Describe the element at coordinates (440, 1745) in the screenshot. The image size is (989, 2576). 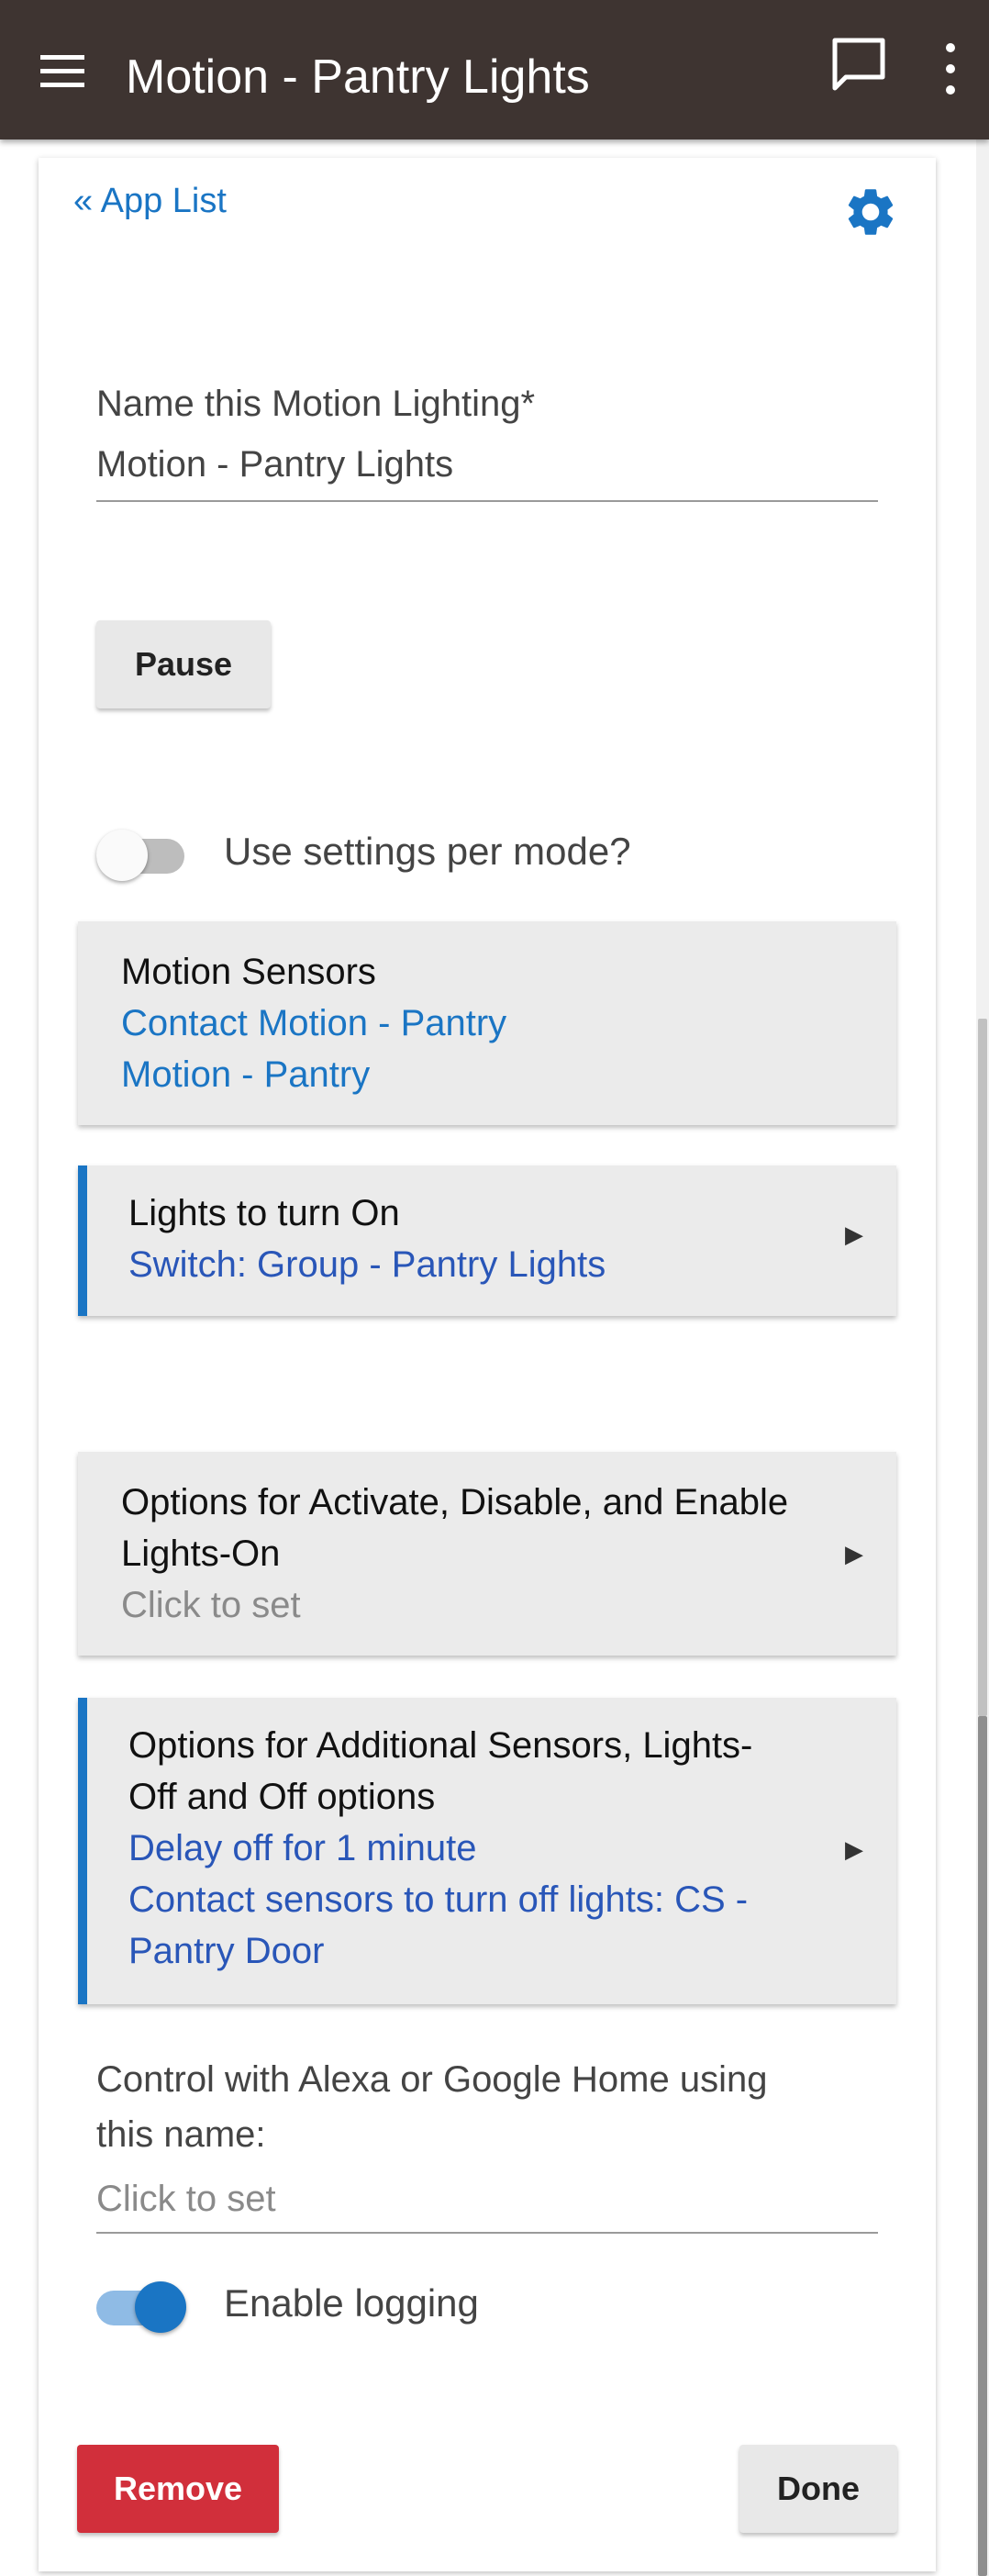
I see `options-additional-title-line1: Options for Additional Sensors, Lights-` at that location.